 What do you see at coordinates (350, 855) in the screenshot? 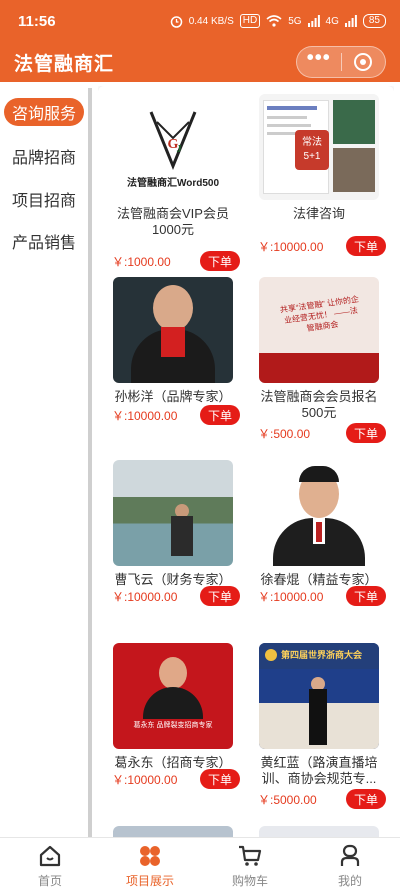
I see `user-icon` at bounding box center [350, 855].